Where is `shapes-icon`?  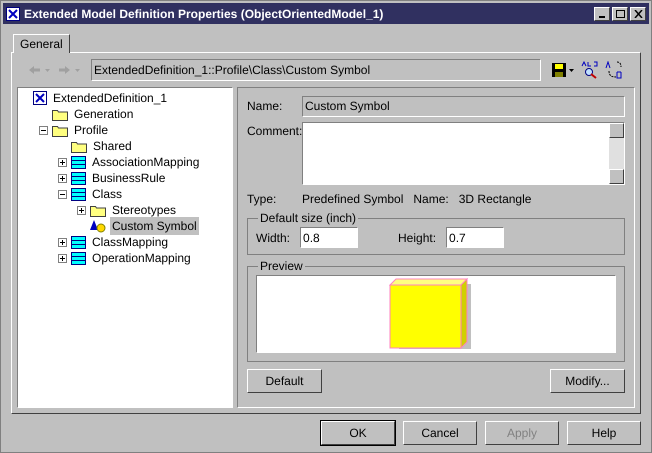 shapes-icon is located at coordinates (98, 226).